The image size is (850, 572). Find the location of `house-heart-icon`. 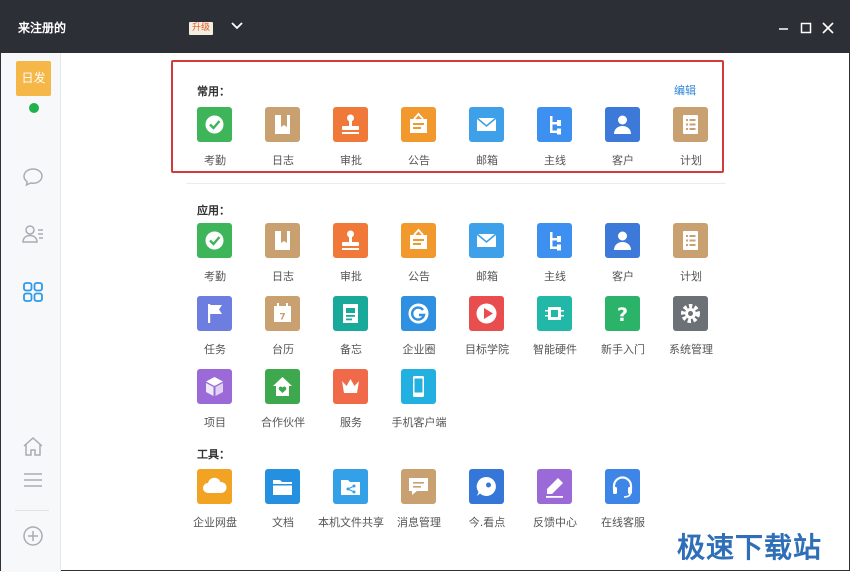

house-heart-icon is located at coordinates (282, 386).